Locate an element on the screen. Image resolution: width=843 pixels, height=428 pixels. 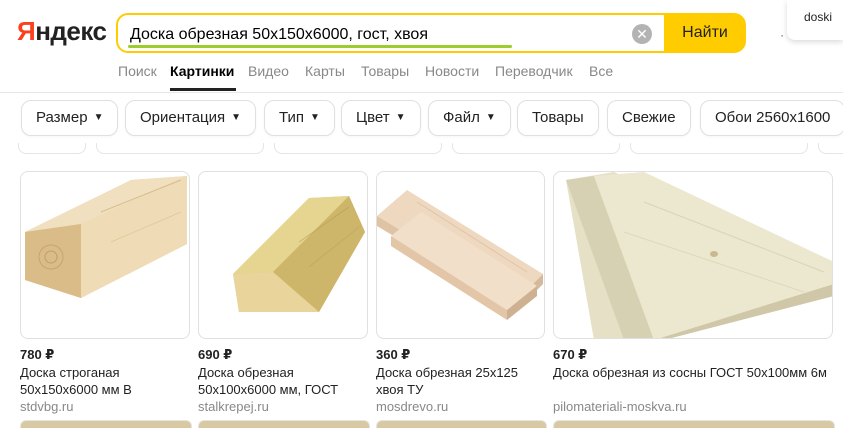
search-underline is located at coordinates (320, 46).